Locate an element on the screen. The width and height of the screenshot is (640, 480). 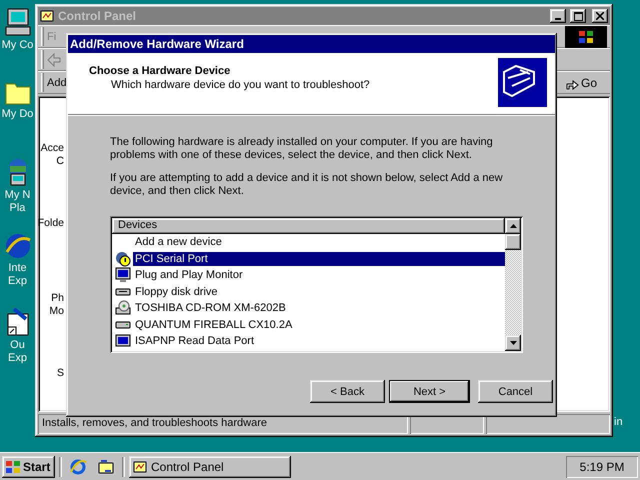
desktop-icon-label: Ou Exp is located at coordinates (17, 352).